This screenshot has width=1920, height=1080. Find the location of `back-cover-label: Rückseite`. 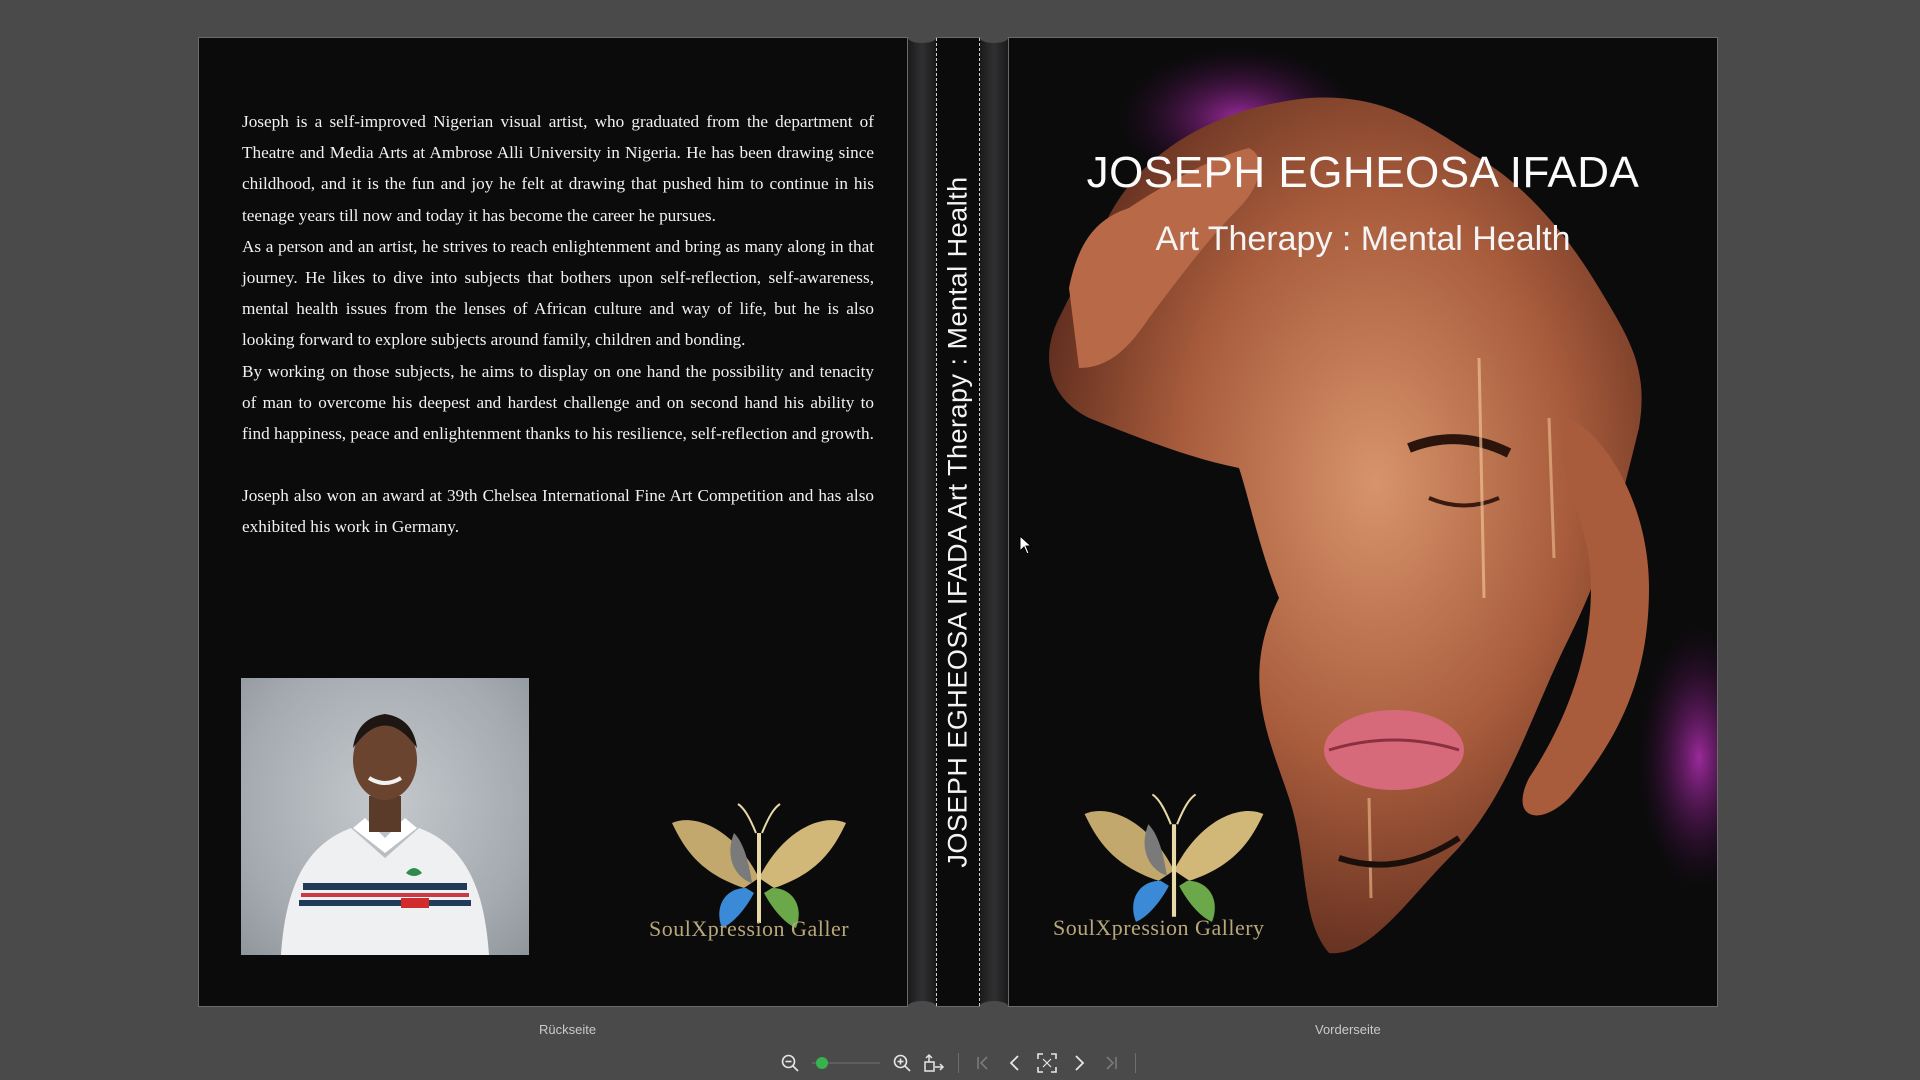

back-cover-label: Rückseite is located at coordinates (568, 1029).